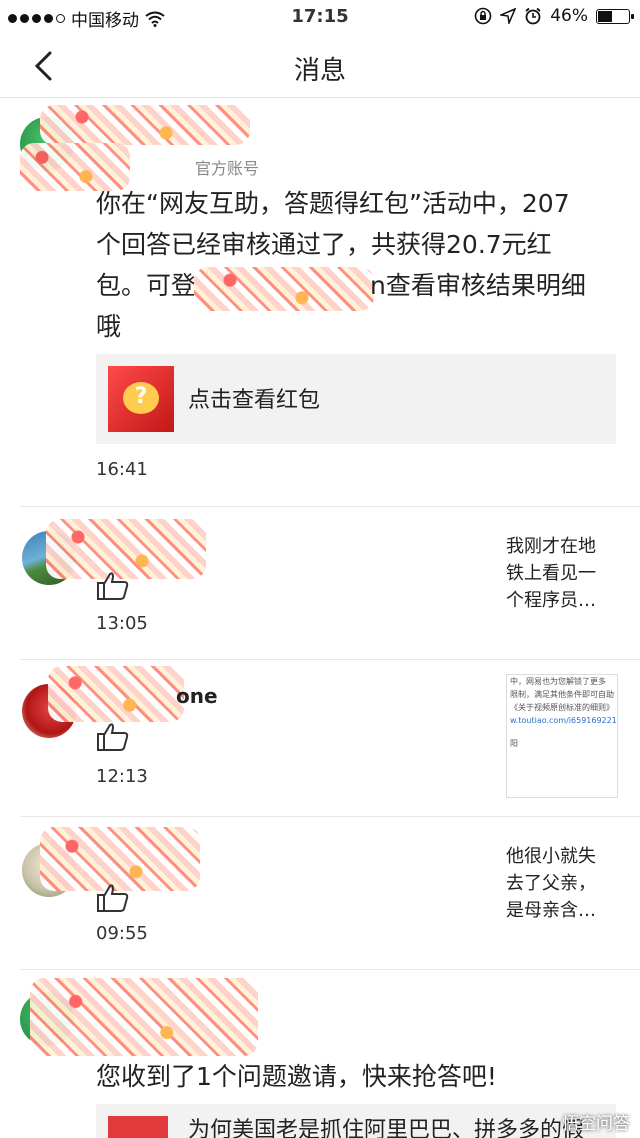  Describe the element at coordinates (514, 743) in the screenshot. I see `preview-line: 阳` at that location.